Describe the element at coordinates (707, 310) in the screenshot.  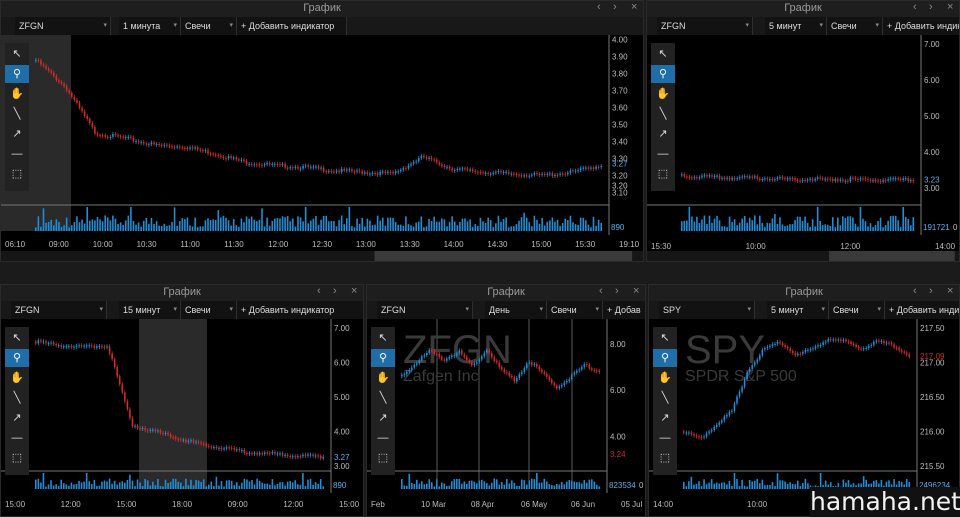
I see `symbol-field: SPY` at that location.